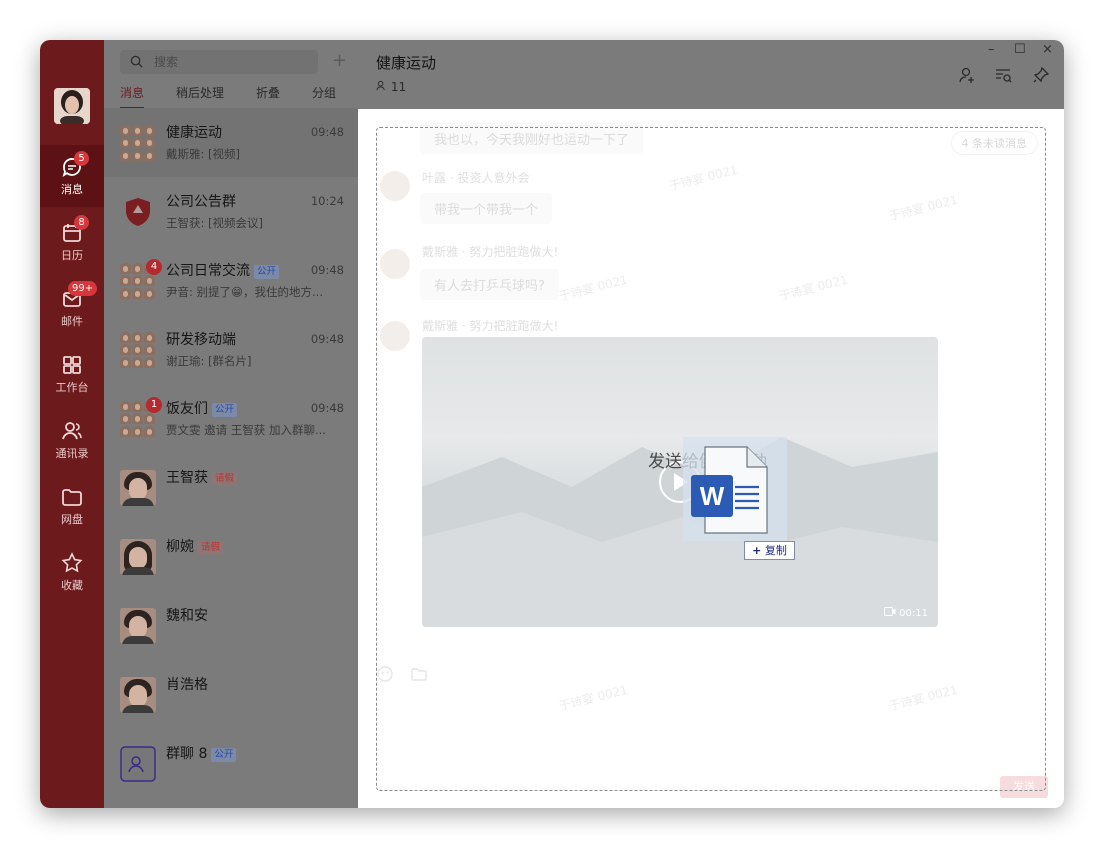 This screenshot has height=848, width=1104. I want to click on conversation-preview: 谢正瑜: [群名片], so click(209, 361).